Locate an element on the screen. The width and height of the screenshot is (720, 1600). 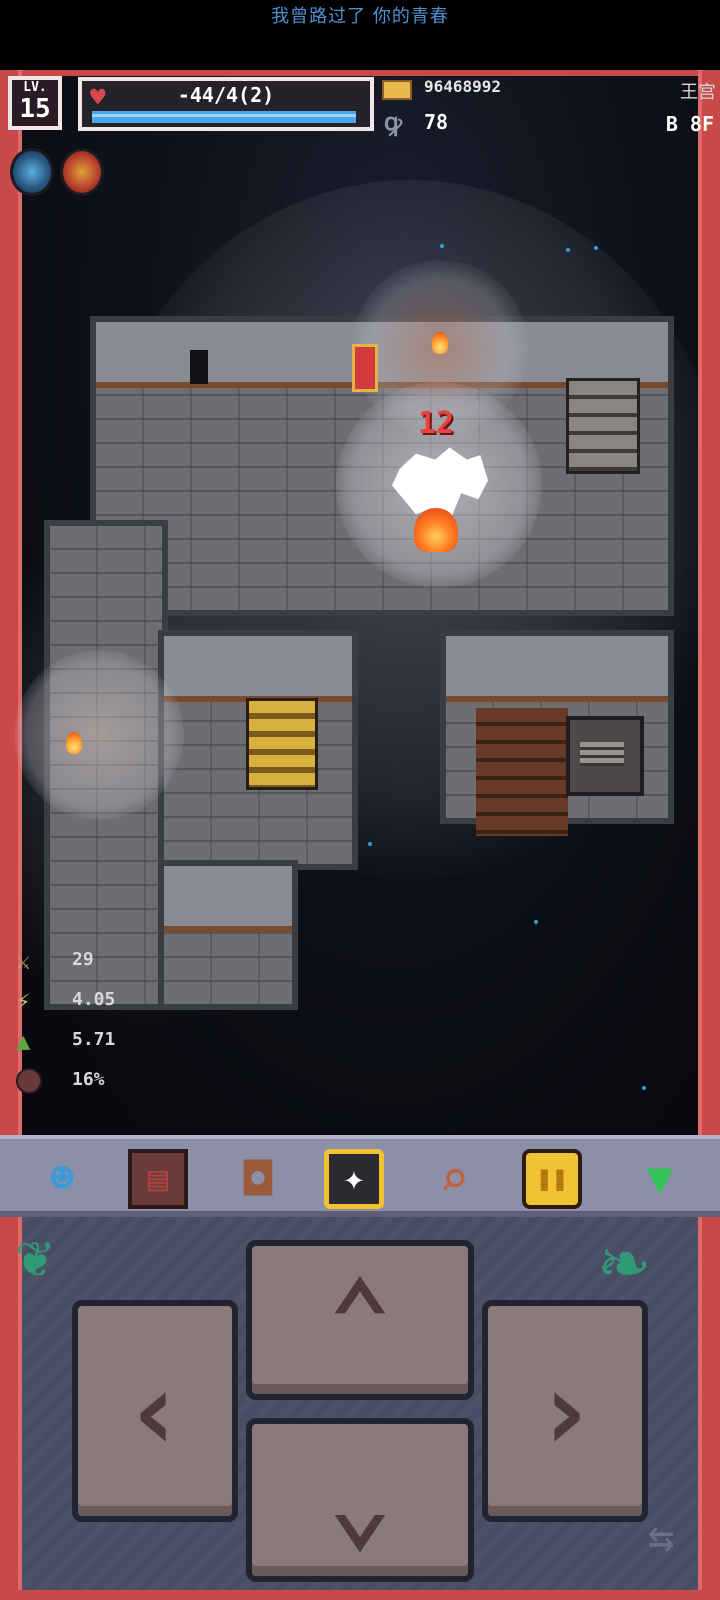
gold-value: 96468992 is located at coordinates (463, 86).